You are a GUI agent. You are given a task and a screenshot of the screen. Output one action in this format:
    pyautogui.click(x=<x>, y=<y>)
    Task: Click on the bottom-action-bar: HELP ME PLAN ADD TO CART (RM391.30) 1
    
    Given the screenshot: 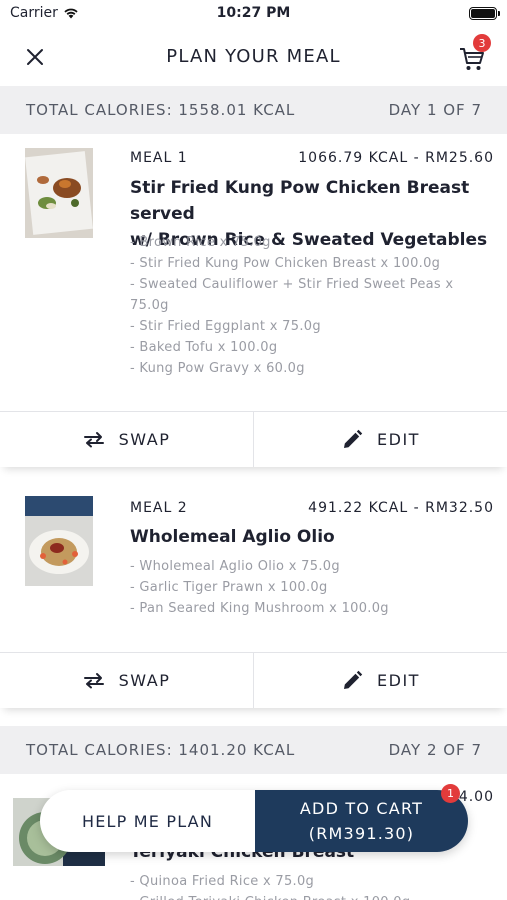 What is the action you would take?
    pyautogui.click(x=254, y=818)
    